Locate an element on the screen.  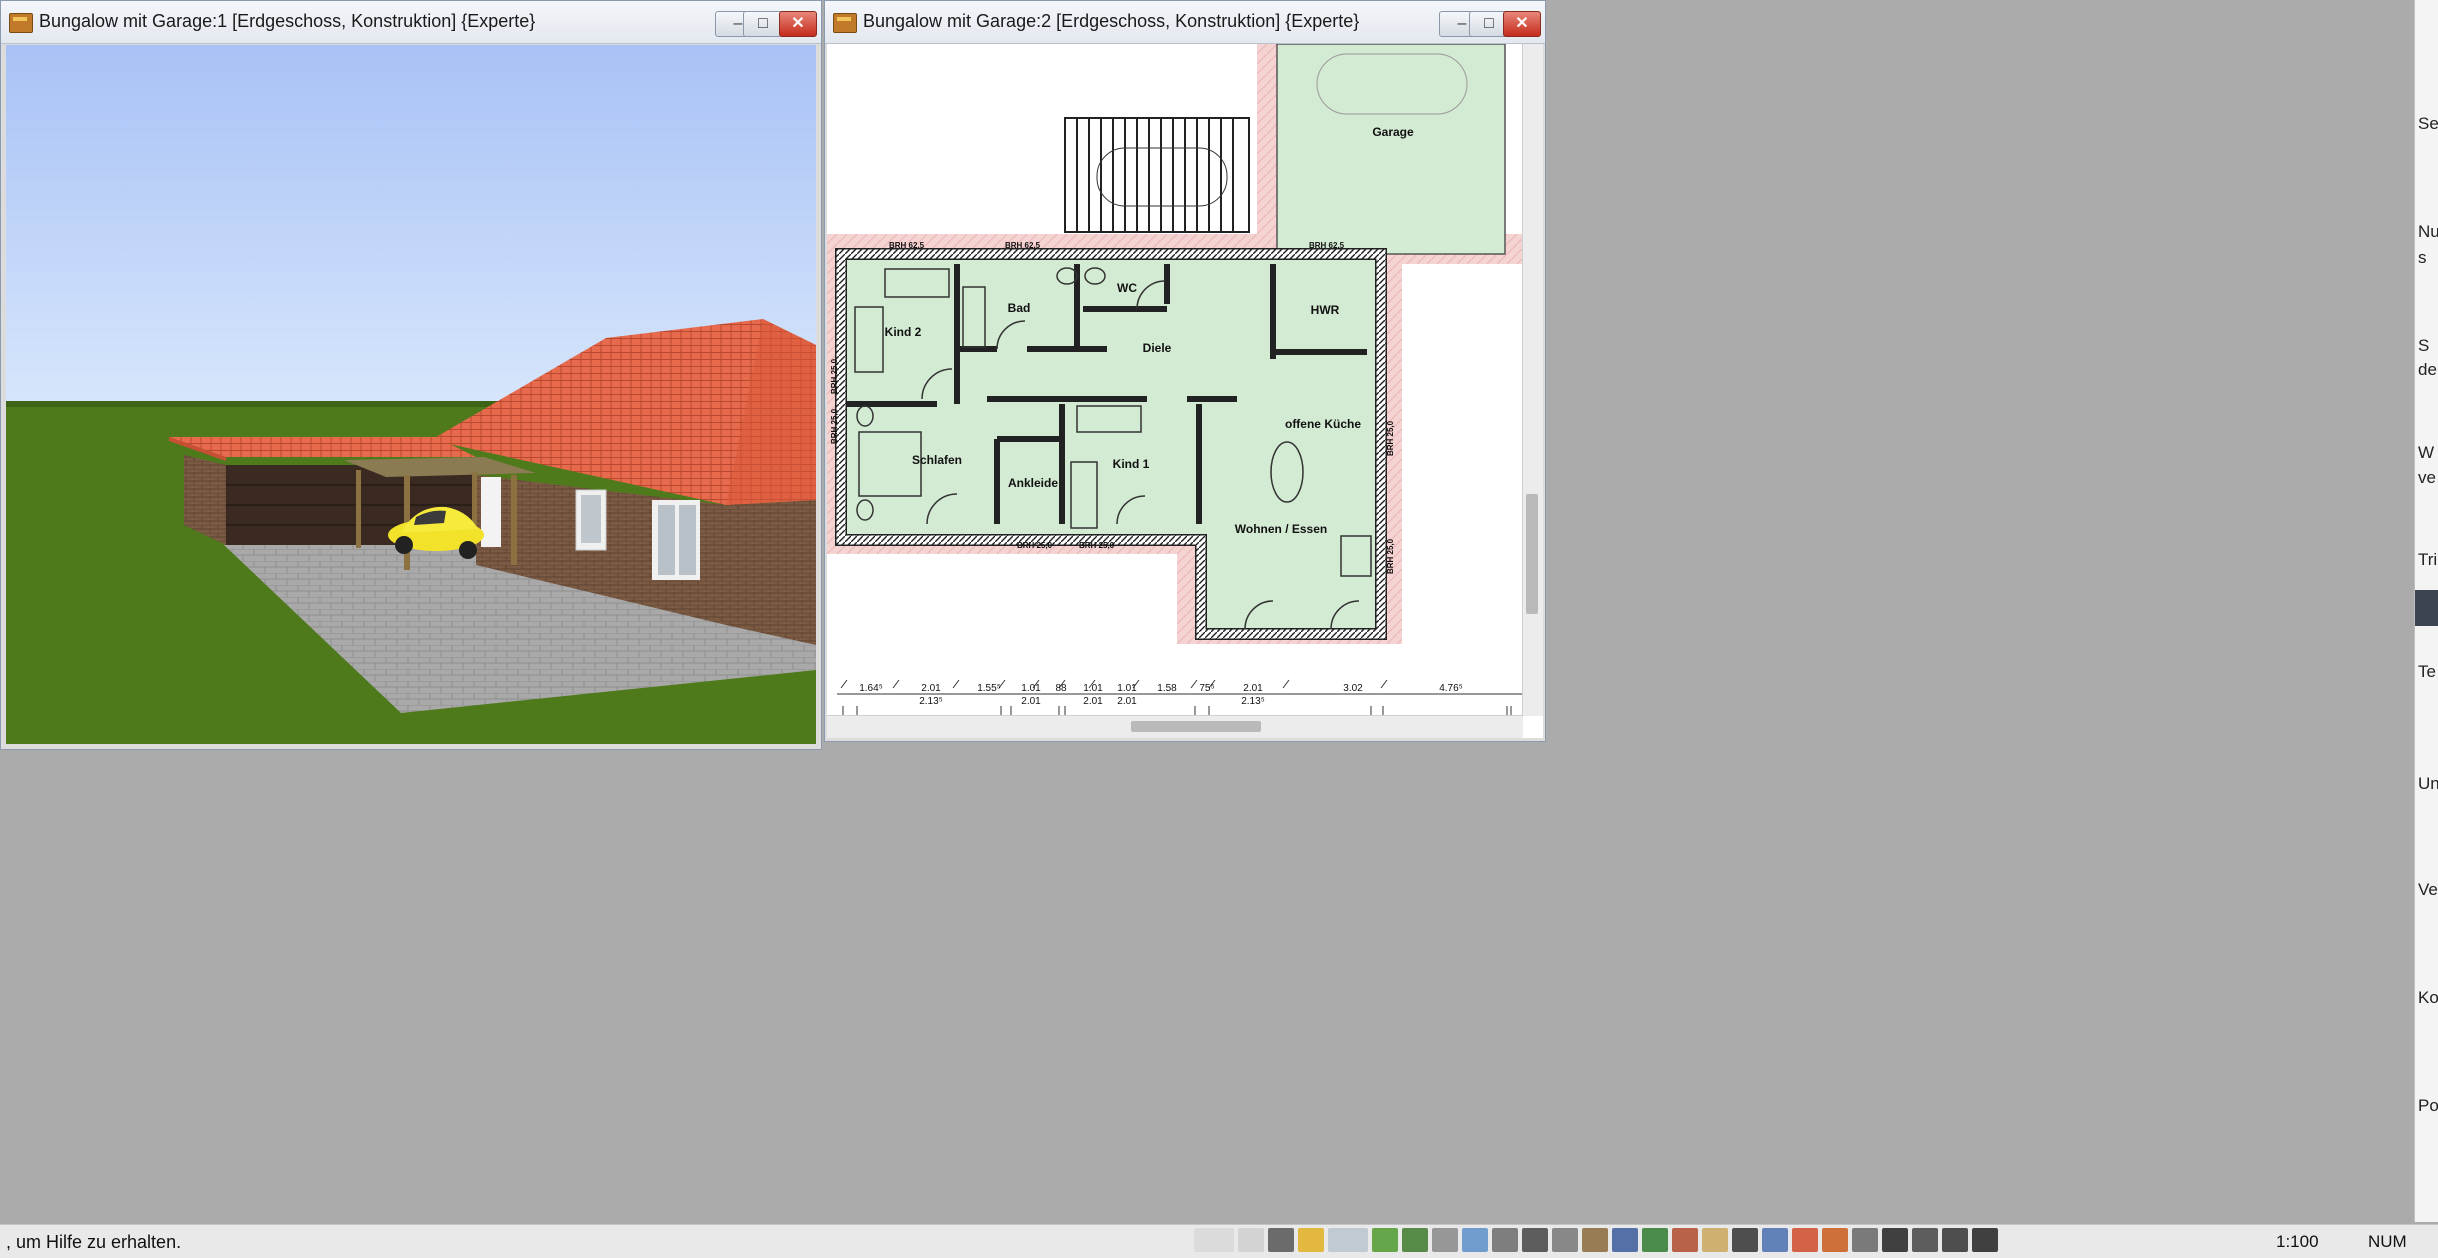
window-icon is located at coordinates (1775, 1240).